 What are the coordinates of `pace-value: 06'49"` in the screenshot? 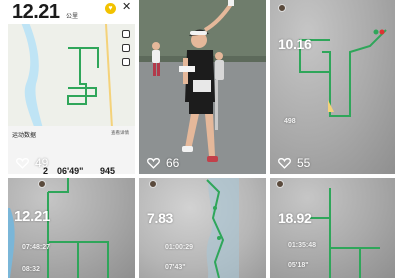 It's located at (70, 170).